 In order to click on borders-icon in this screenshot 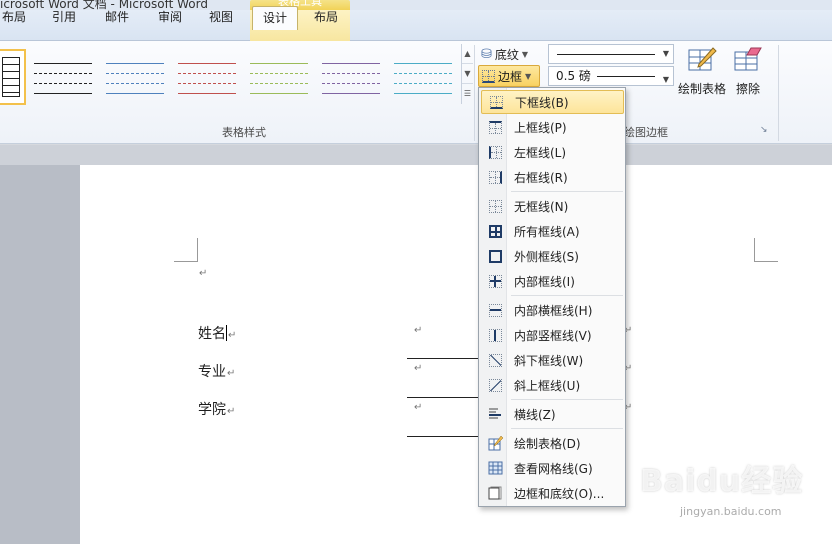, I will do `click(488, 76)`.